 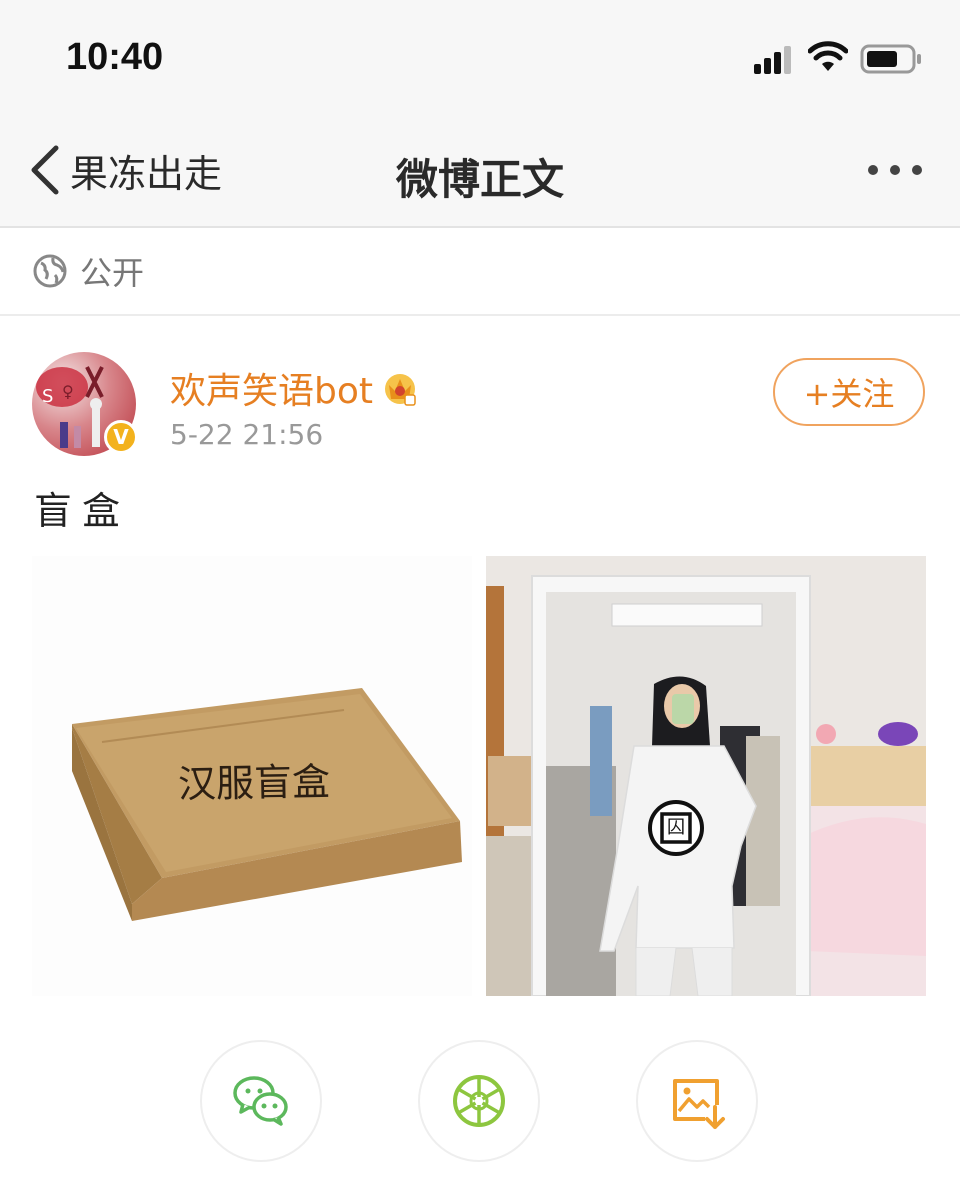 I want to click on divider, so click(x=480, y=315).